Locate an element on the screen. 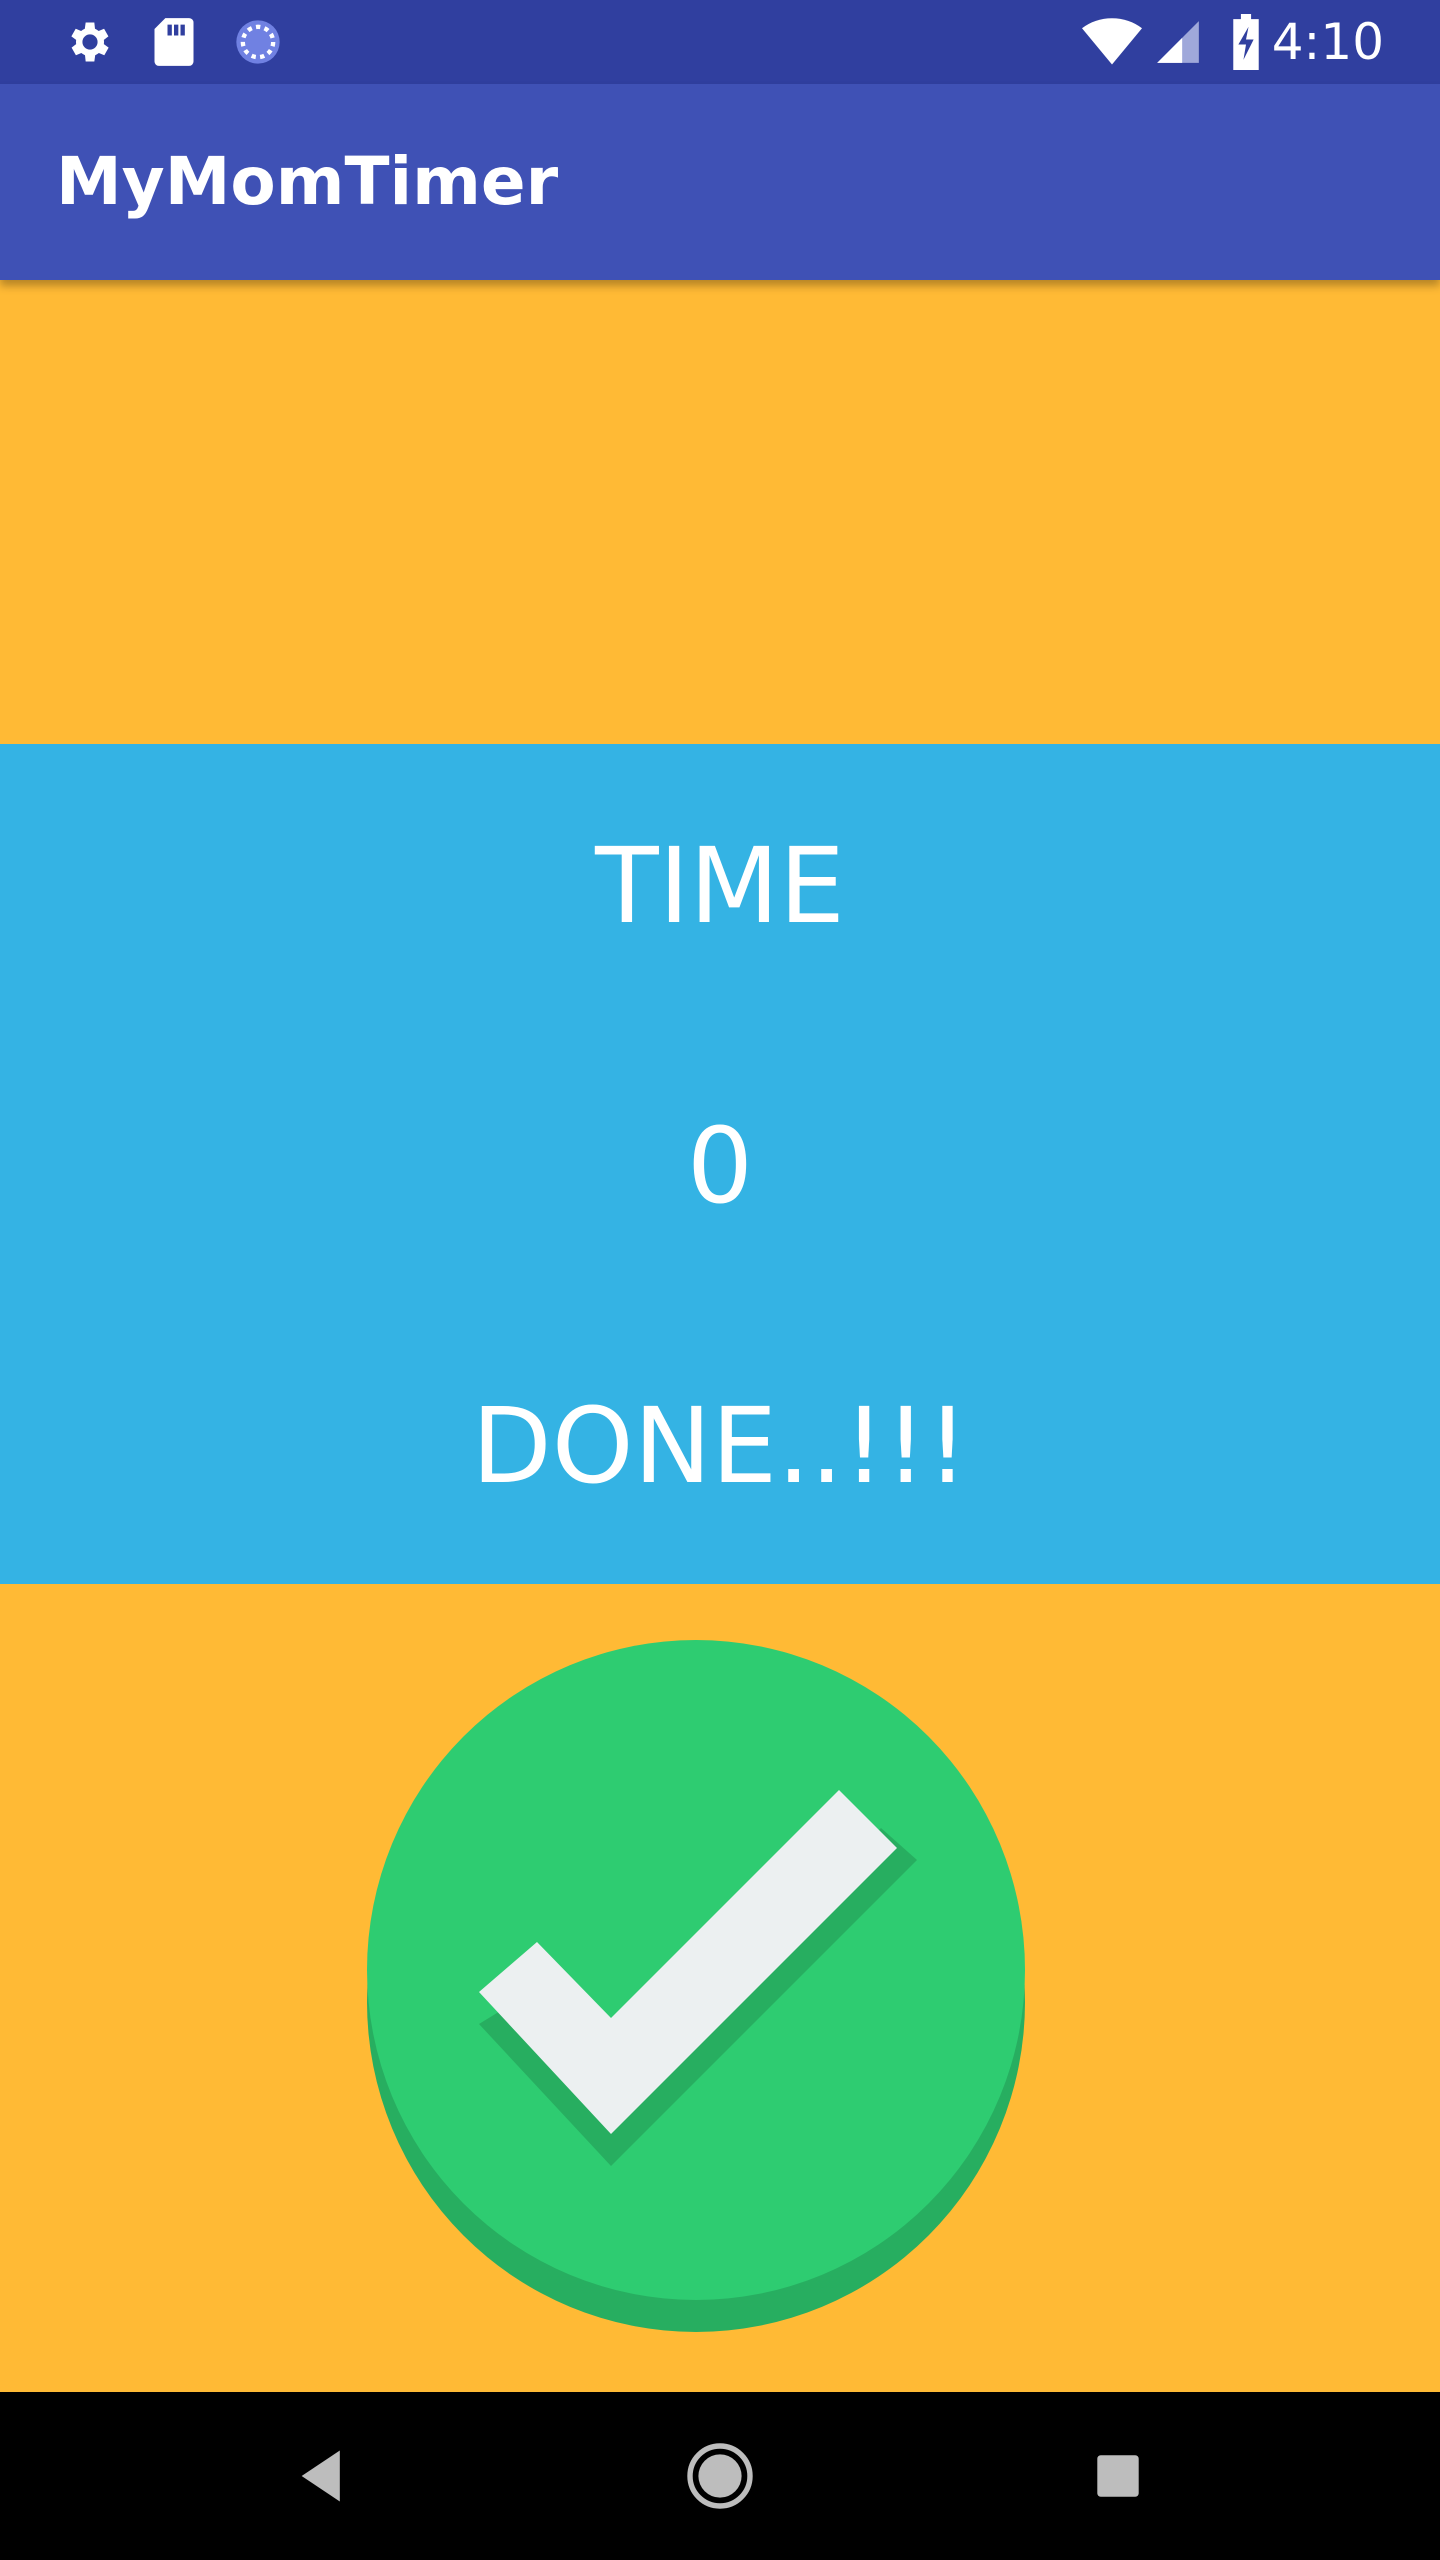 The width and height of the screenshot is (1440, 2560). timer-value: 0 is located at coordinates (720, 1166).